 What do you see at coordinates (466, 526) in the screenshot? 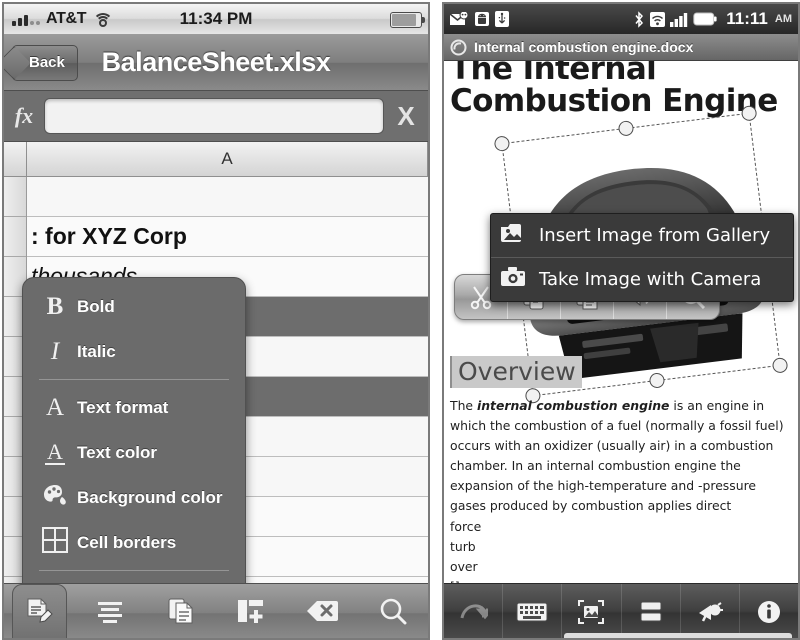
I see `occluded-text-line: force` at bounding box center [466, 526].